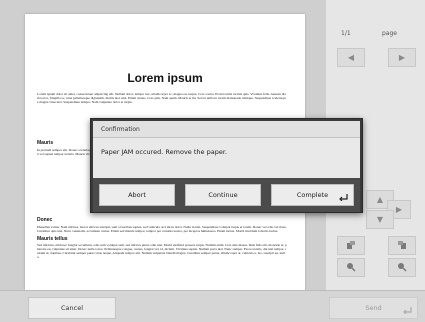 The image size is (425, 322). I want to click on complete-button-label: Complete, so click(312, 195).